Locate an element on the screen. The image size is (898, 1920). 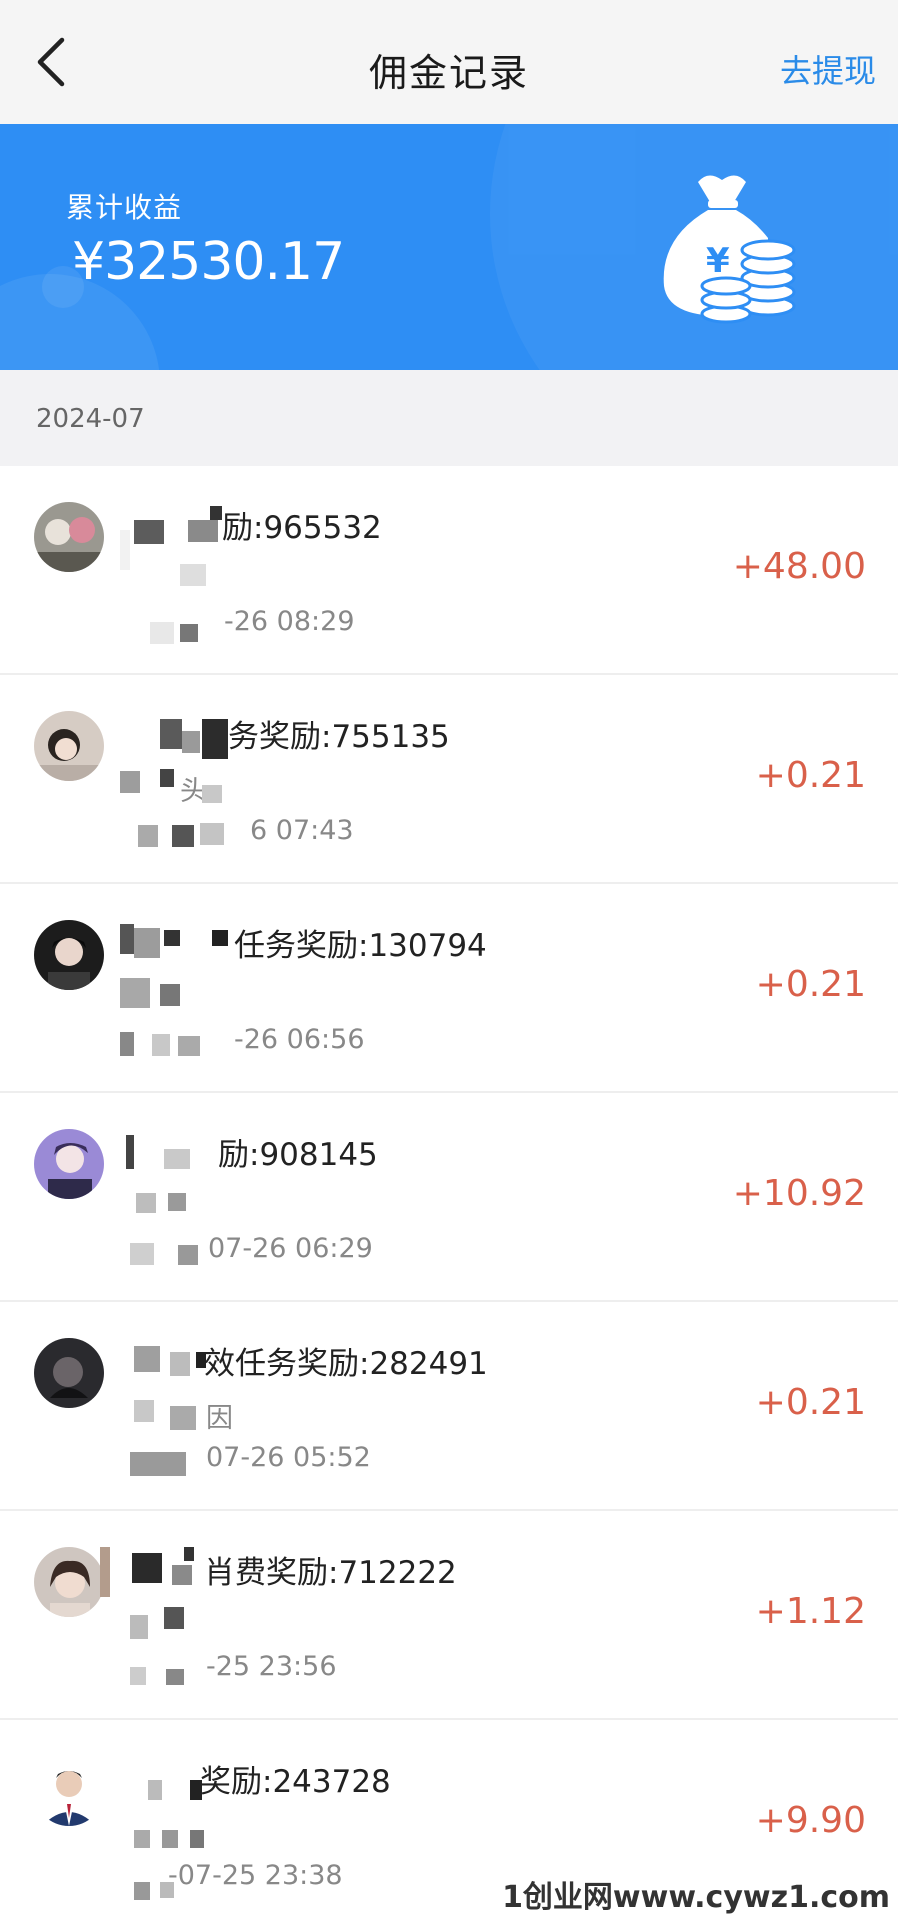
list-item: 务奖励:755135 头 6 07:43 +0.21 is located at coordinates (449, 779).